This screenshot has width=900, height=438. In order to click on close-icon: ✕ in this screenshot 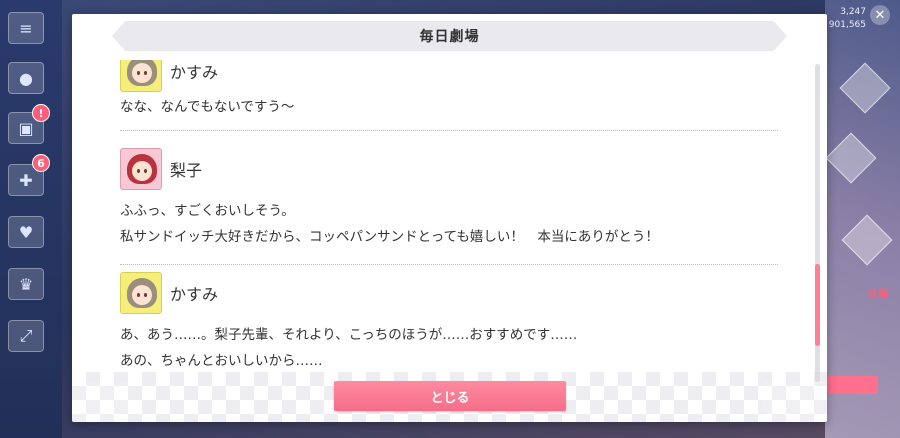, I will do `click(880, 15)`.